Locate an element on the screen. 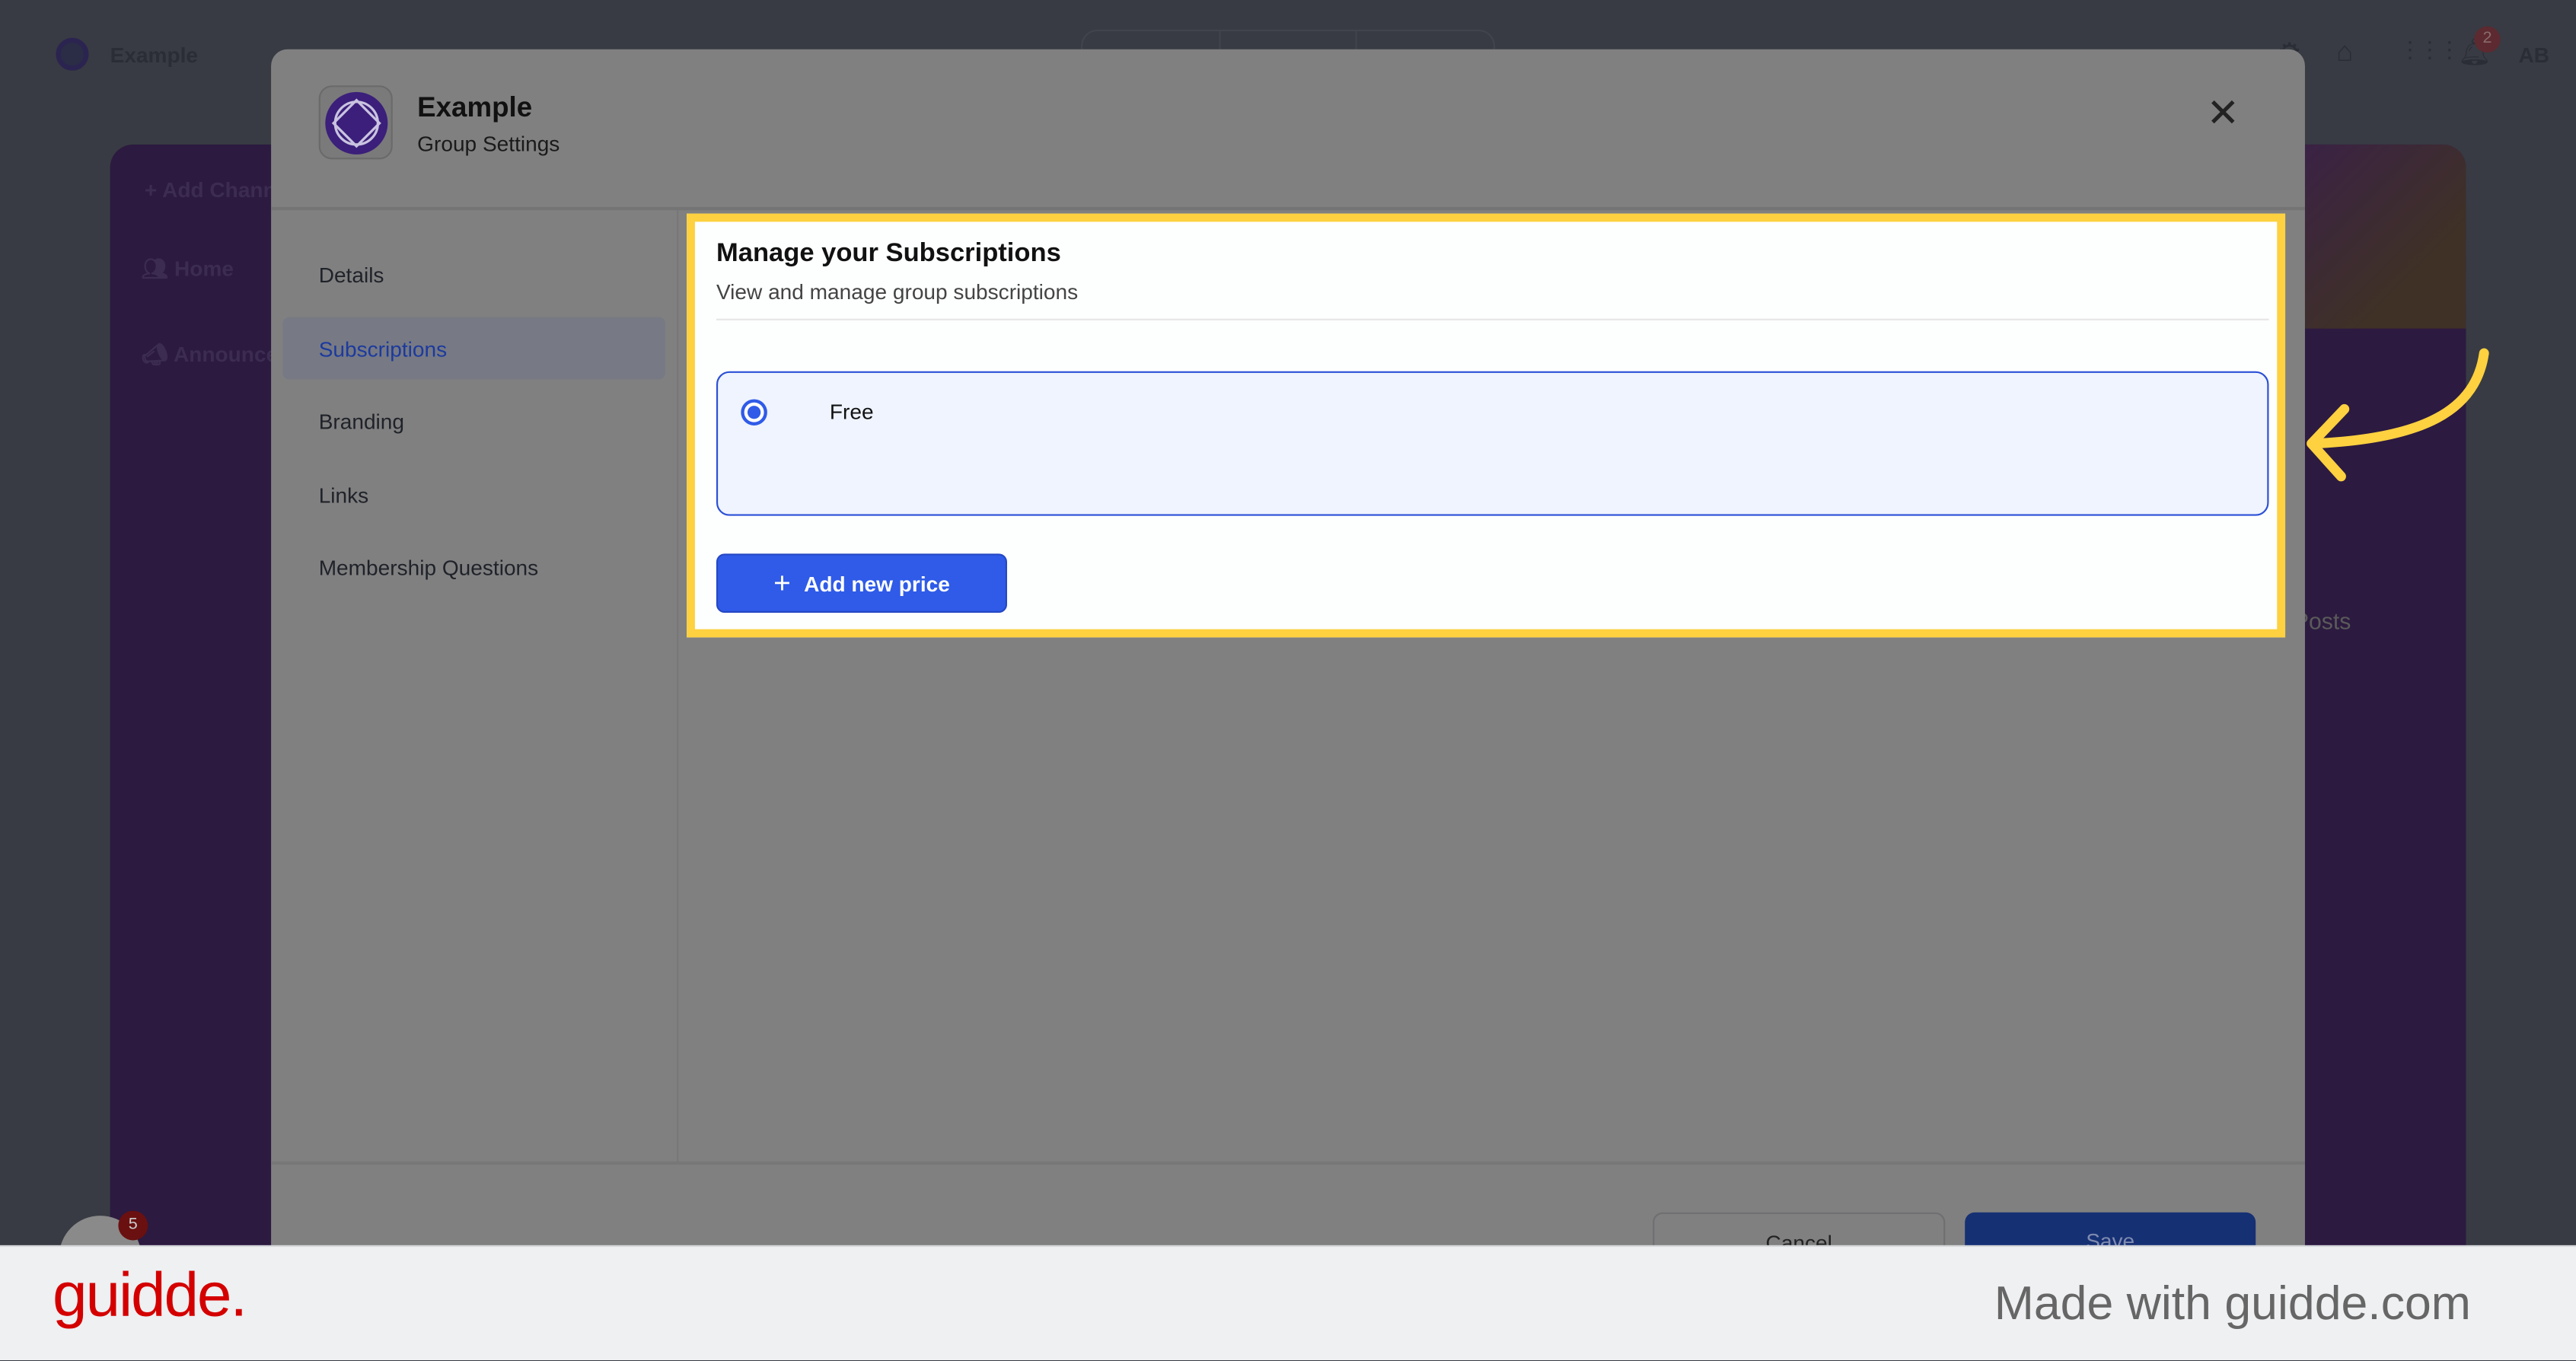 This screenshot has height=1361, width=2576. footer-divider is located at coordinates (1288, 1163).